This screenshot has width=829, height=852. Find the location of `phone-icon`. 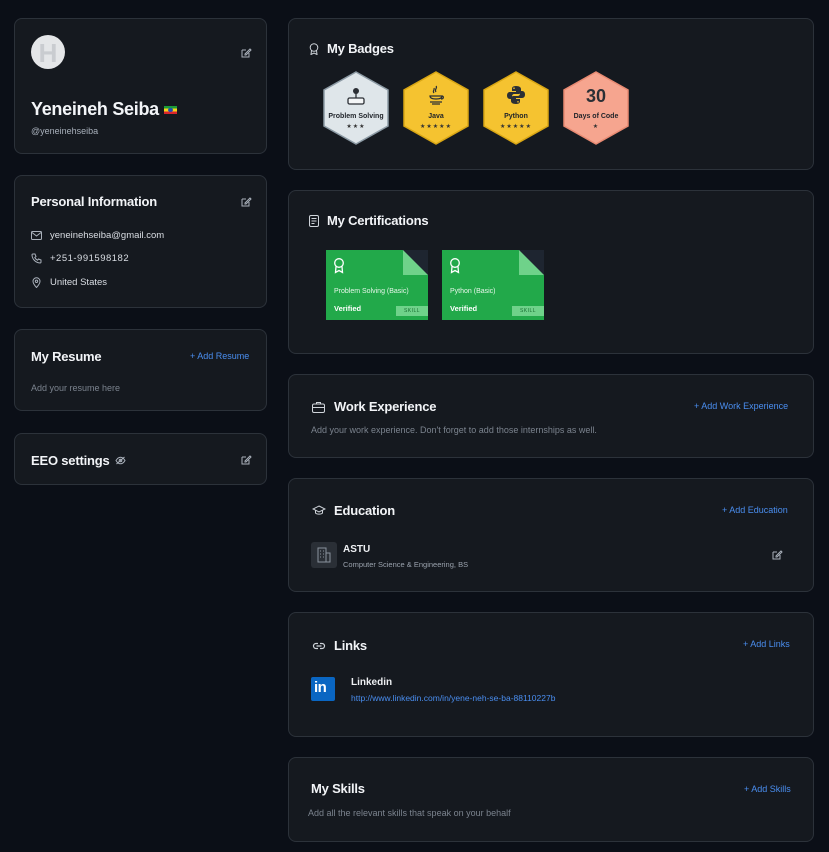

phone-icon is located at coordinates (36, 258).